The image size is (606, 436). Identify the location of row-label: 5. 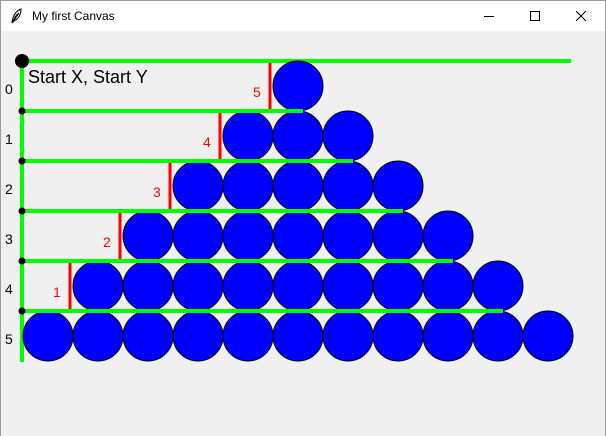
(9, 339).